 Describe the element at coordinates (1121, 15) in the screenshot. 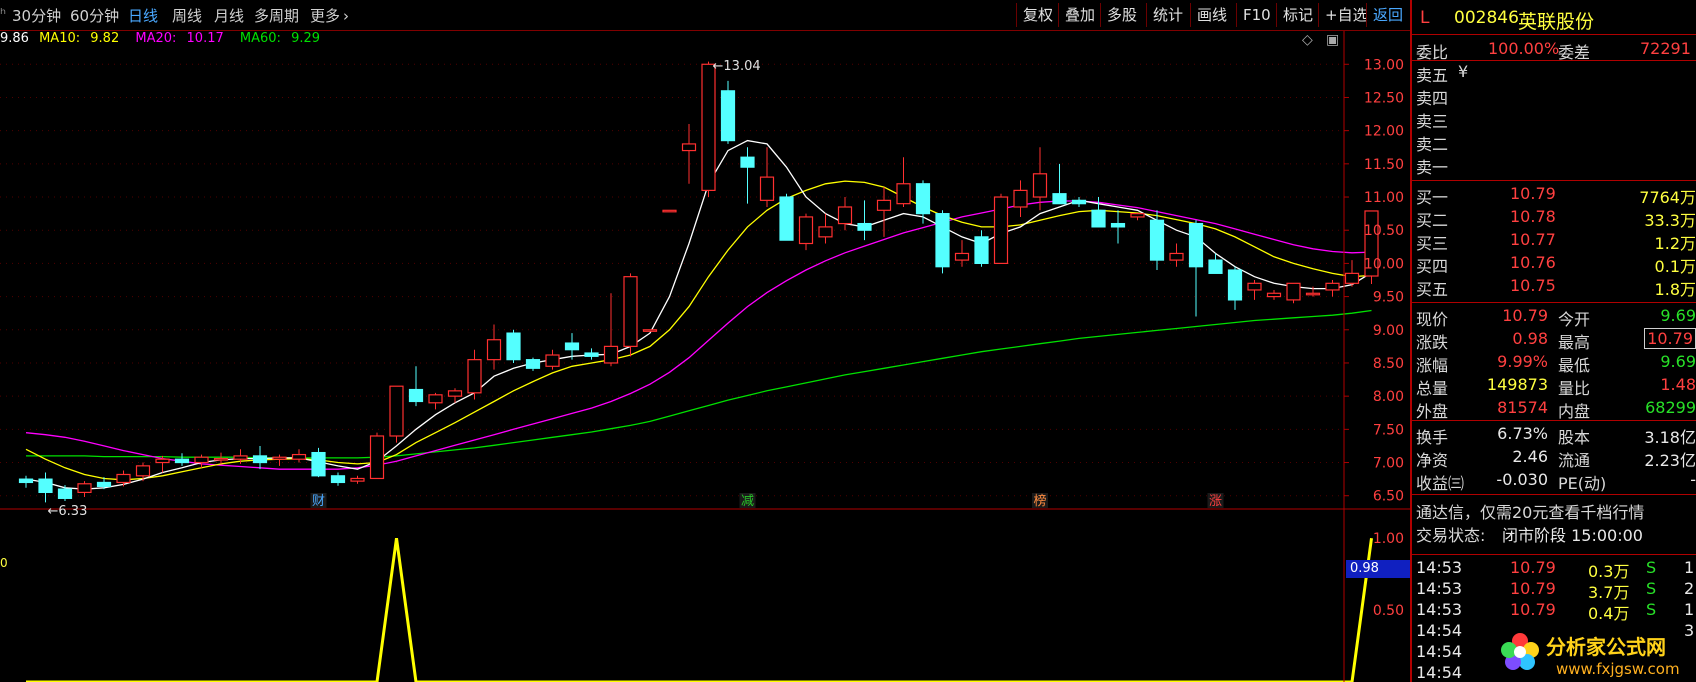

I see `multi-stock-button: 多股` at that location.